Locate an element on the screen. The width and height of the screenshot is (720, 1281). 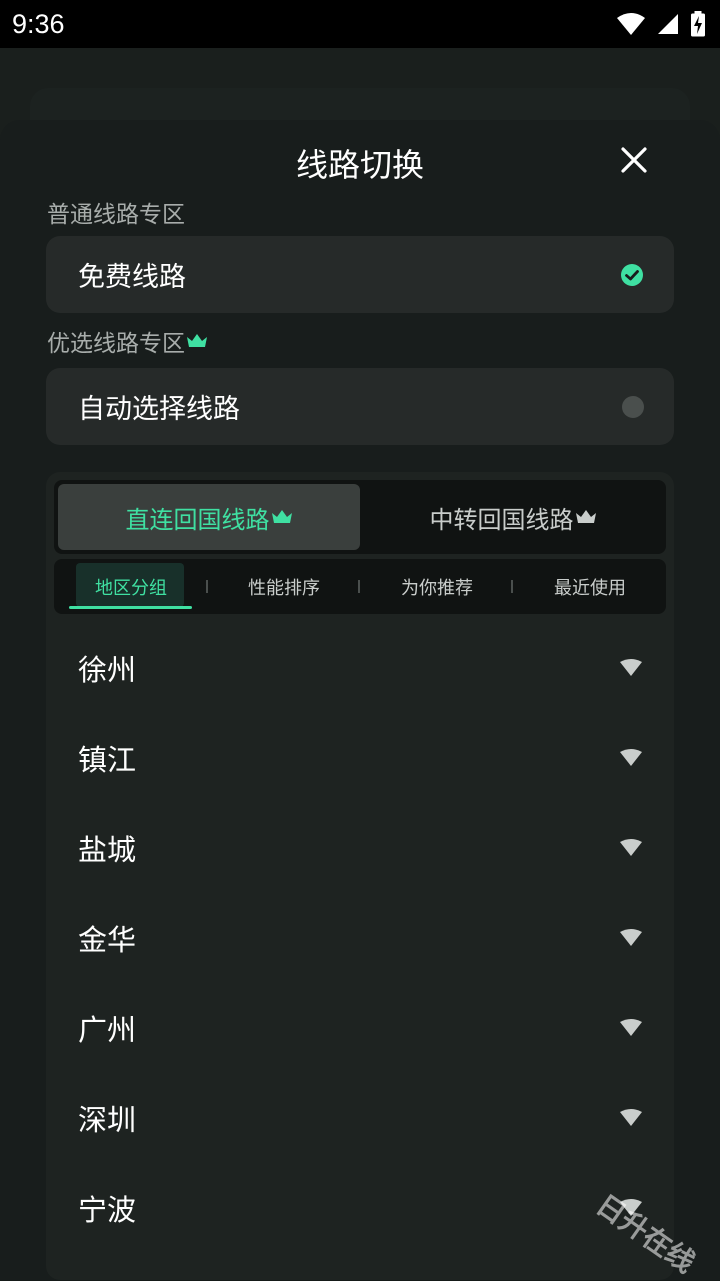
close-button is located at coordinates (634, 160).